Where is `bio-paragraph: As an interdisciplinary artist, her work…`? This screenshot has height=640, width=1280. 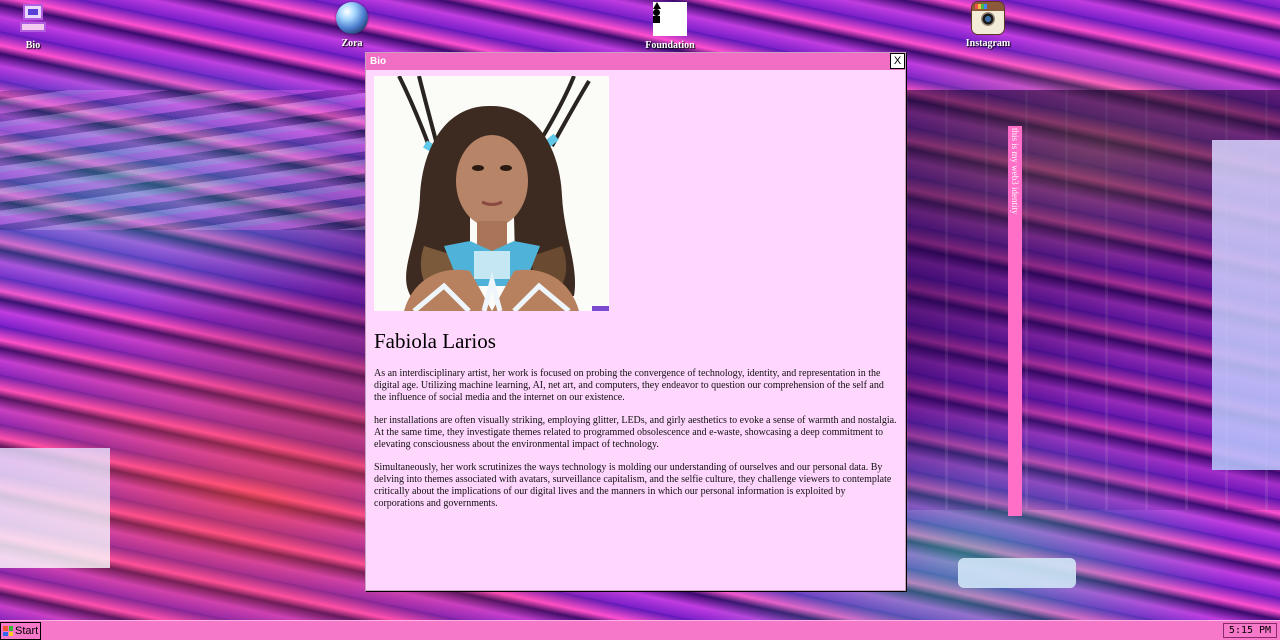 bio-paragraph: As an interdisciplinary artist, her work… is located at coordinates (629, 385).